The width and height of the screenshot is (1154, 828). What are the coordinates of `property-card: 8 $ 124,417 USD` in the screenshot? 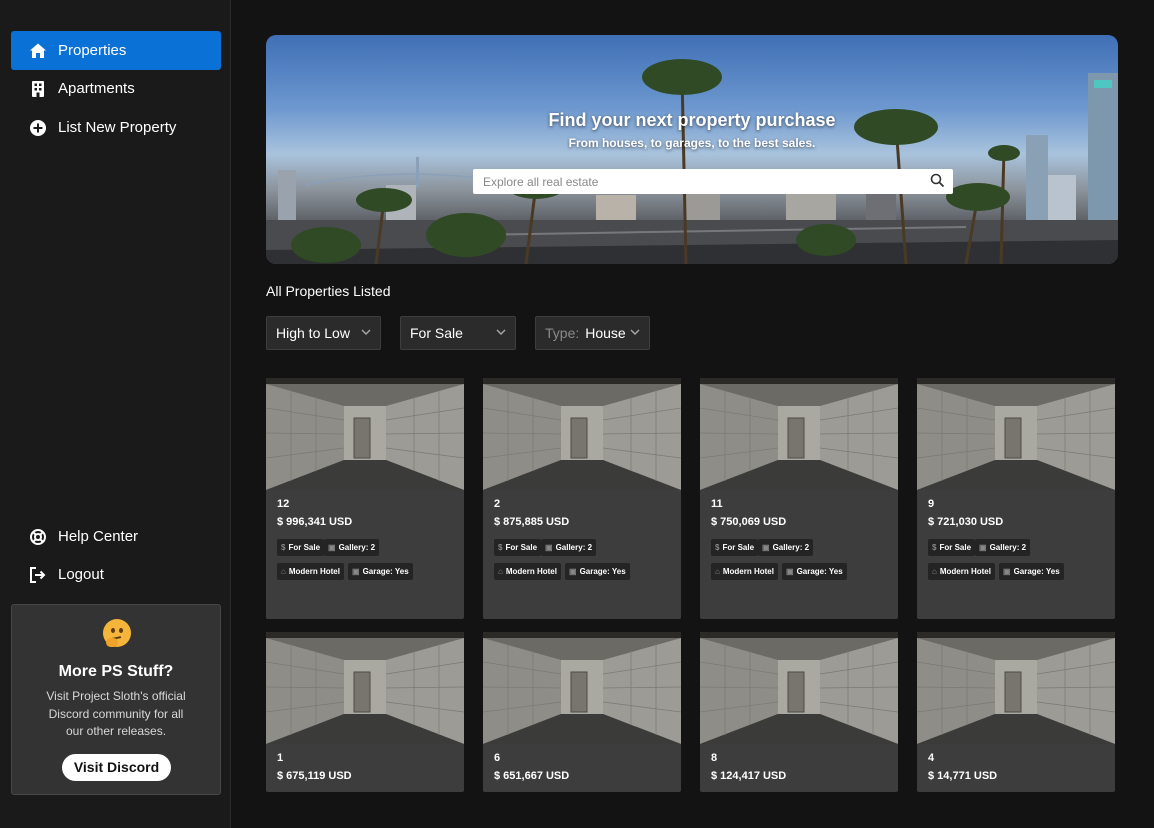 It's located at (799, 712).